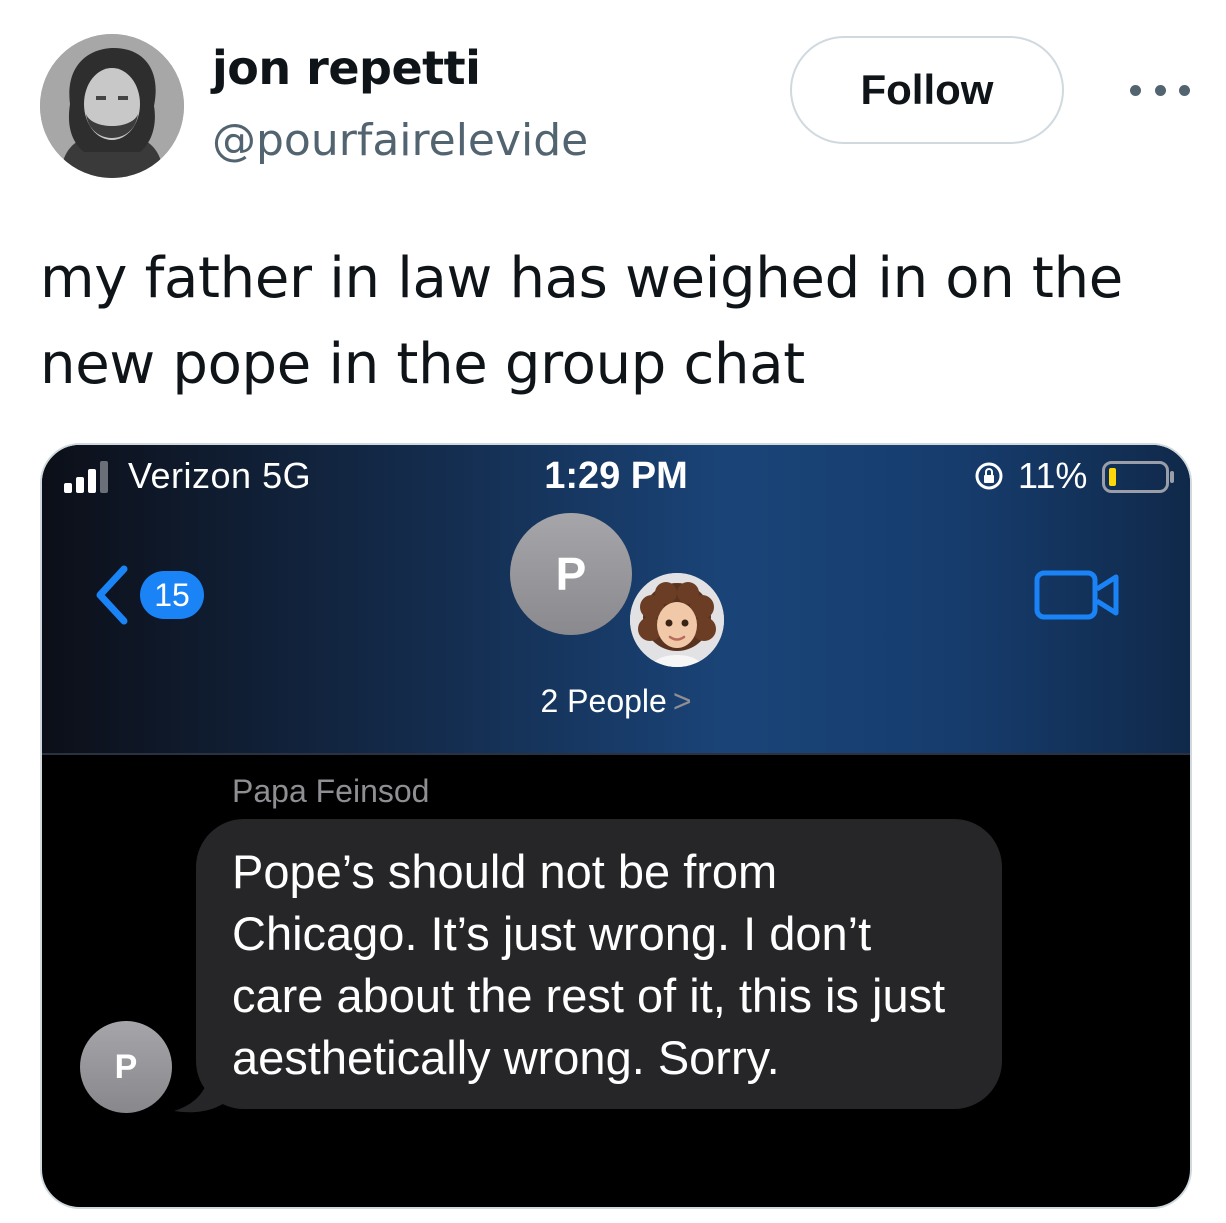 The height and width of the screenshot is (1223, 1226). Describe the element at coordinates (989, 476) in the screenshot. I see `rotation-lock-icon` at that location.